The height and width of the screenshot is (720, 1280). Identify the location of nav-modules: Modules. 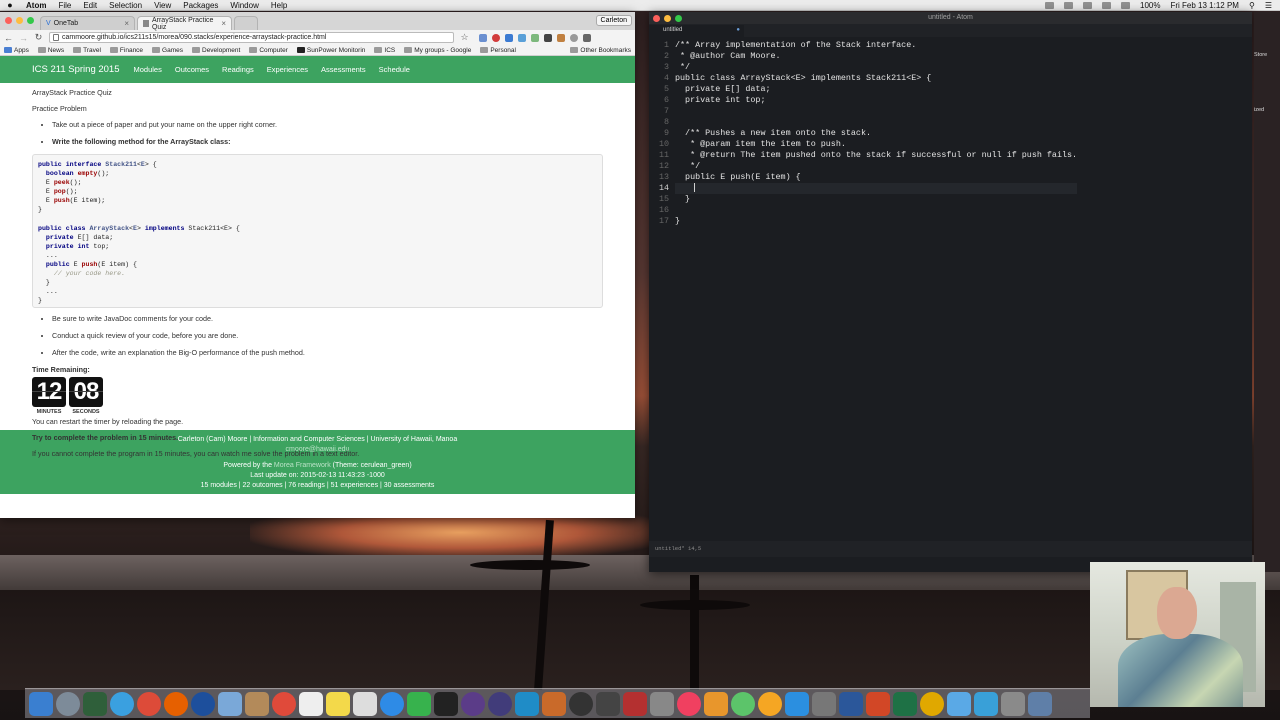
(148, 69).